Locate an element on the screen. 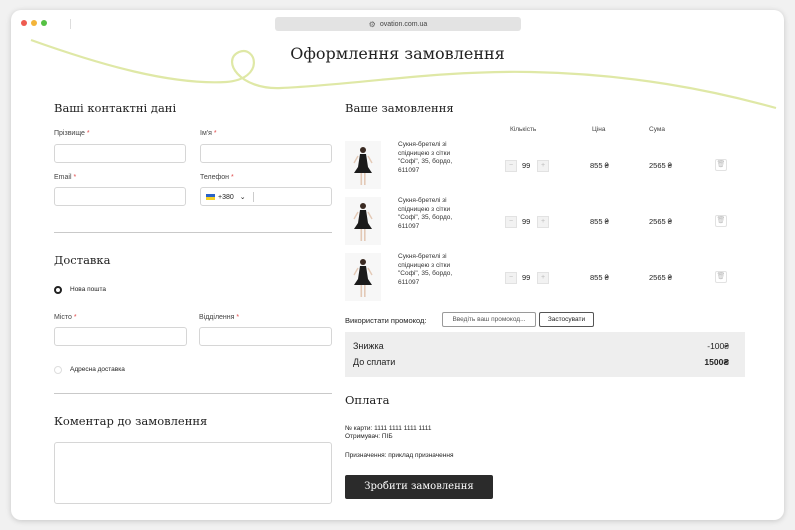 This screenshot has height=530, width=795. promo-label: Використати промокод: is located at coordinates (386, 320).